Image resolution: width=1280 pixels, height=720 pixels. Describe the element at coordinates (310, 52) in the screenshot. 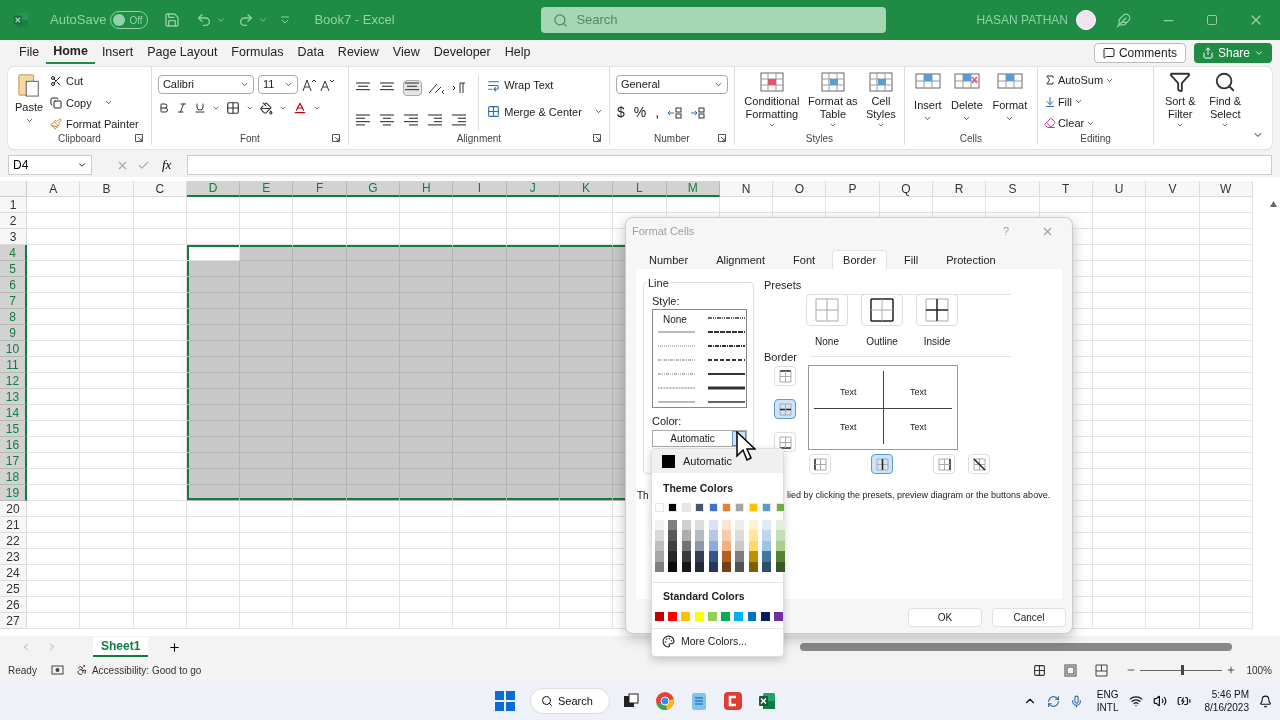

I see `menu-tab: Data` at that location.